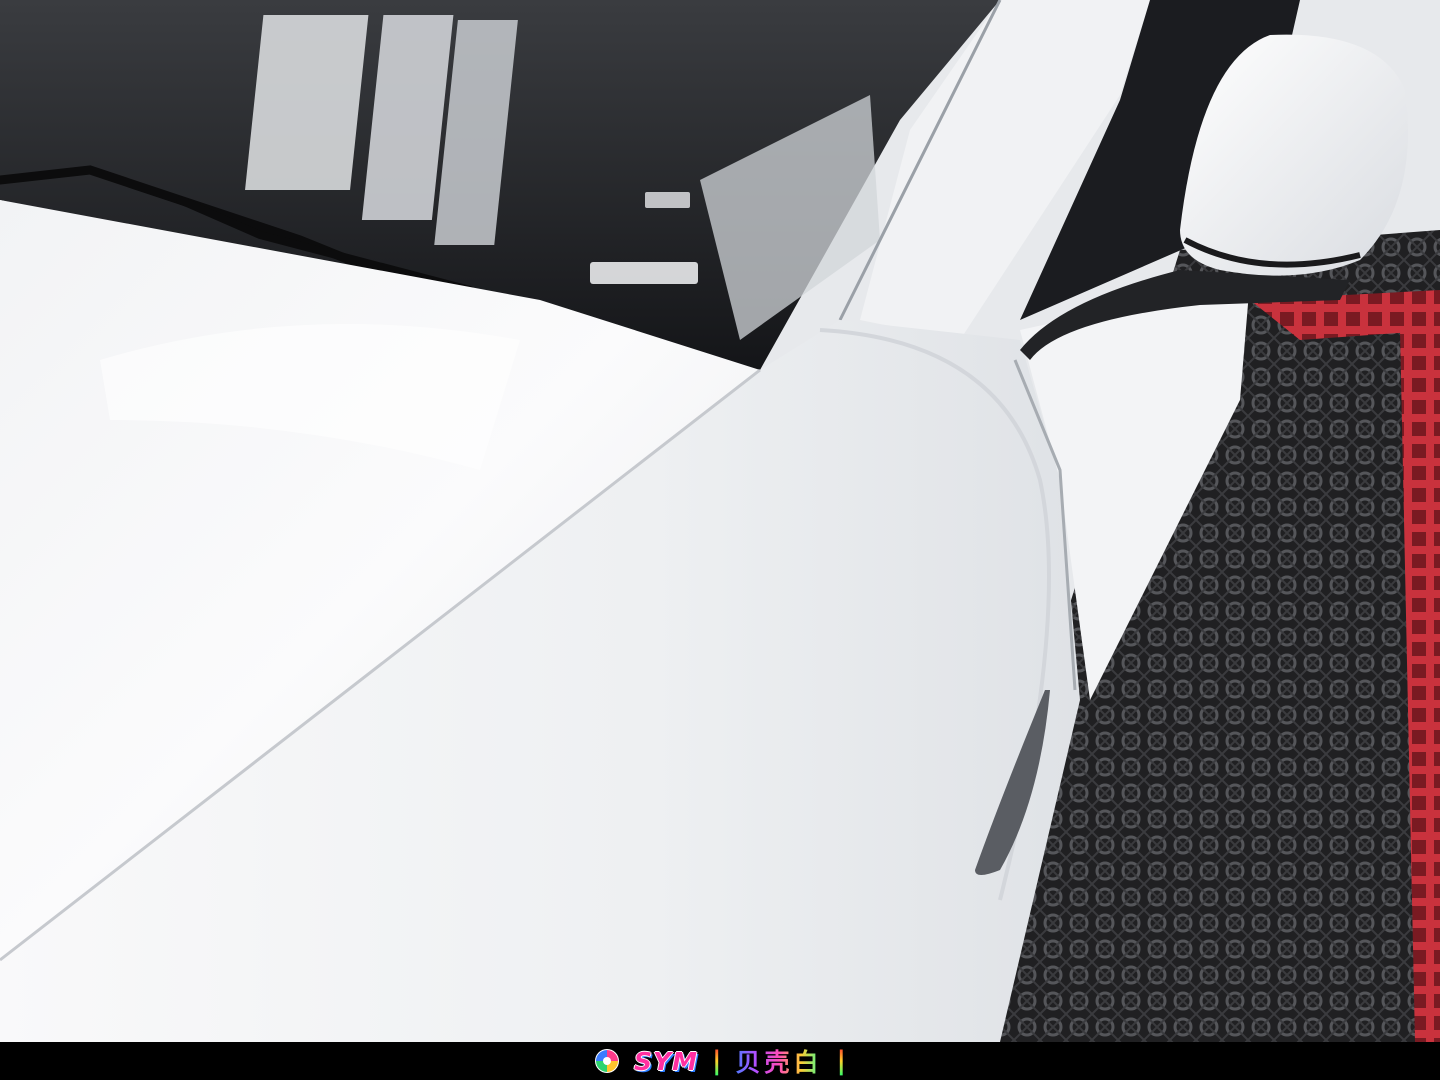 This screenshot has height=1080, width=1440. Describe the element at coordinates (606, 1061) in the screenshot. I see `sym-logo-icon` at that location.